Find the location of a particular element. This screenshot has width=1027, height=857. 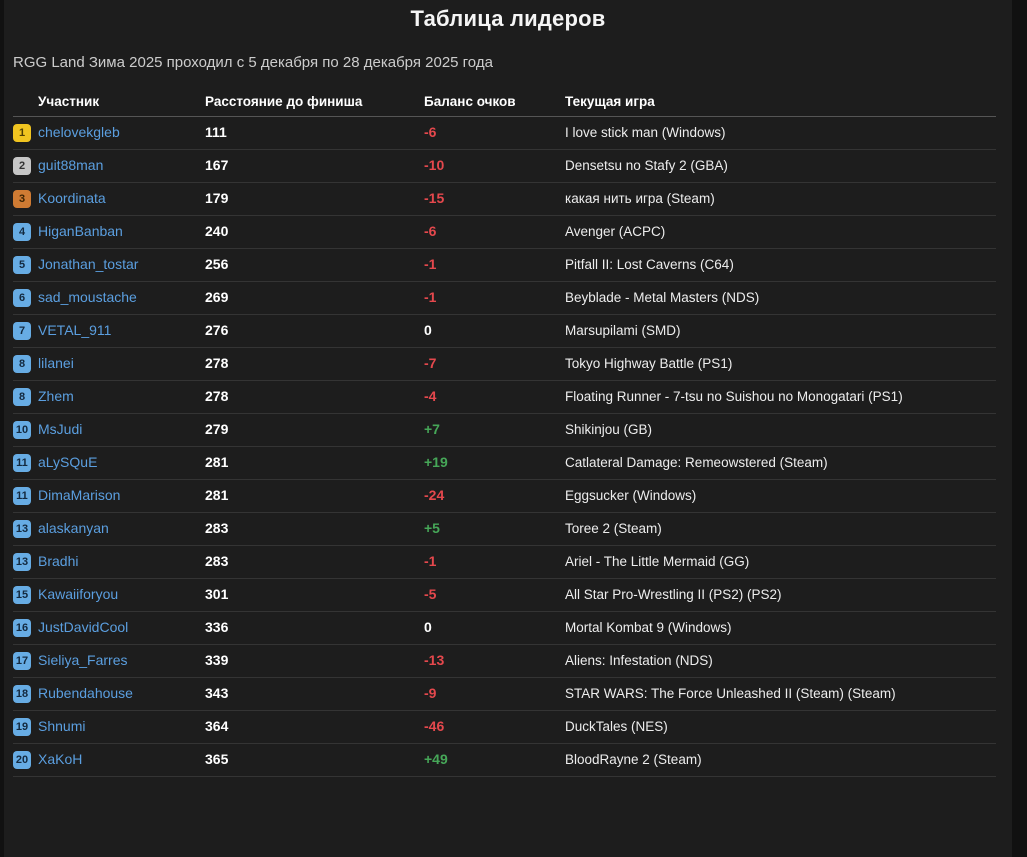

participant-link: VETAL_911 is located at coordinates (74, 330).